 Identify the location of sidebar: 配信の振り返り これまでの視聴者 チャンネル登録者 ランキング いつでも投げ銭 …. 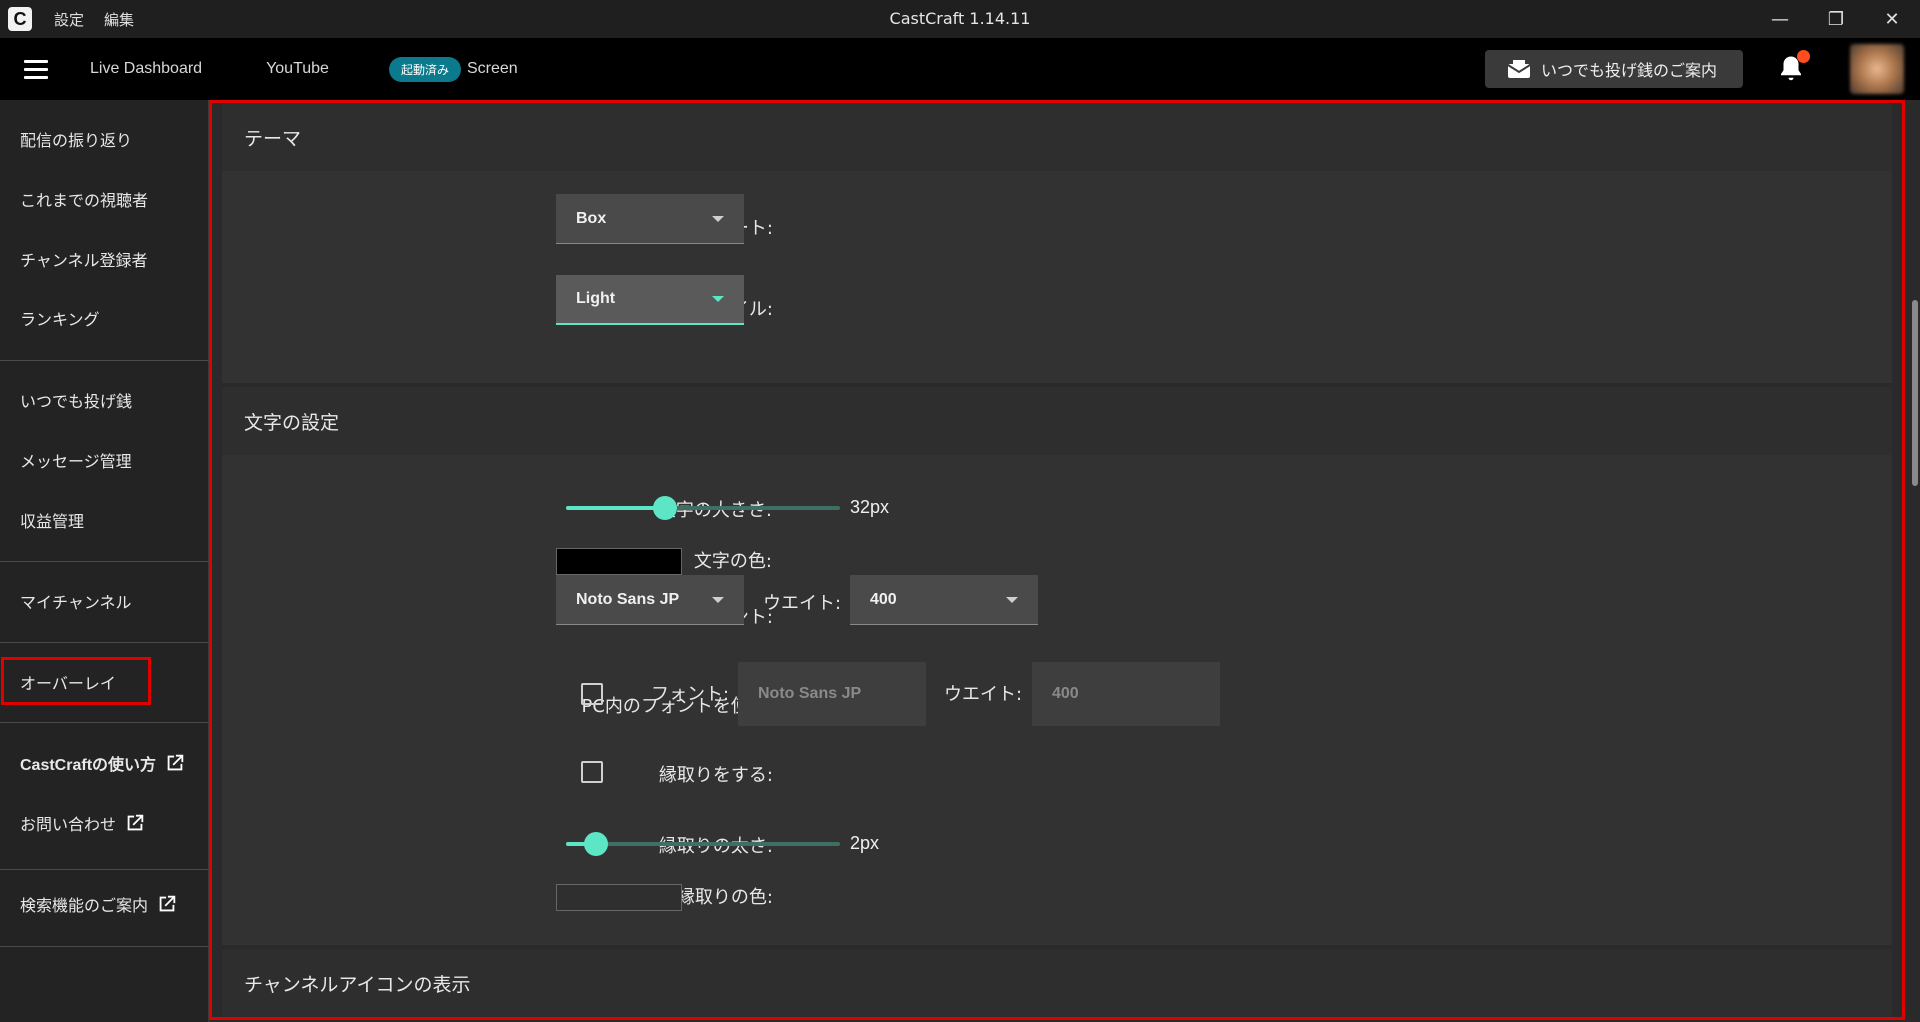
(104, 561).